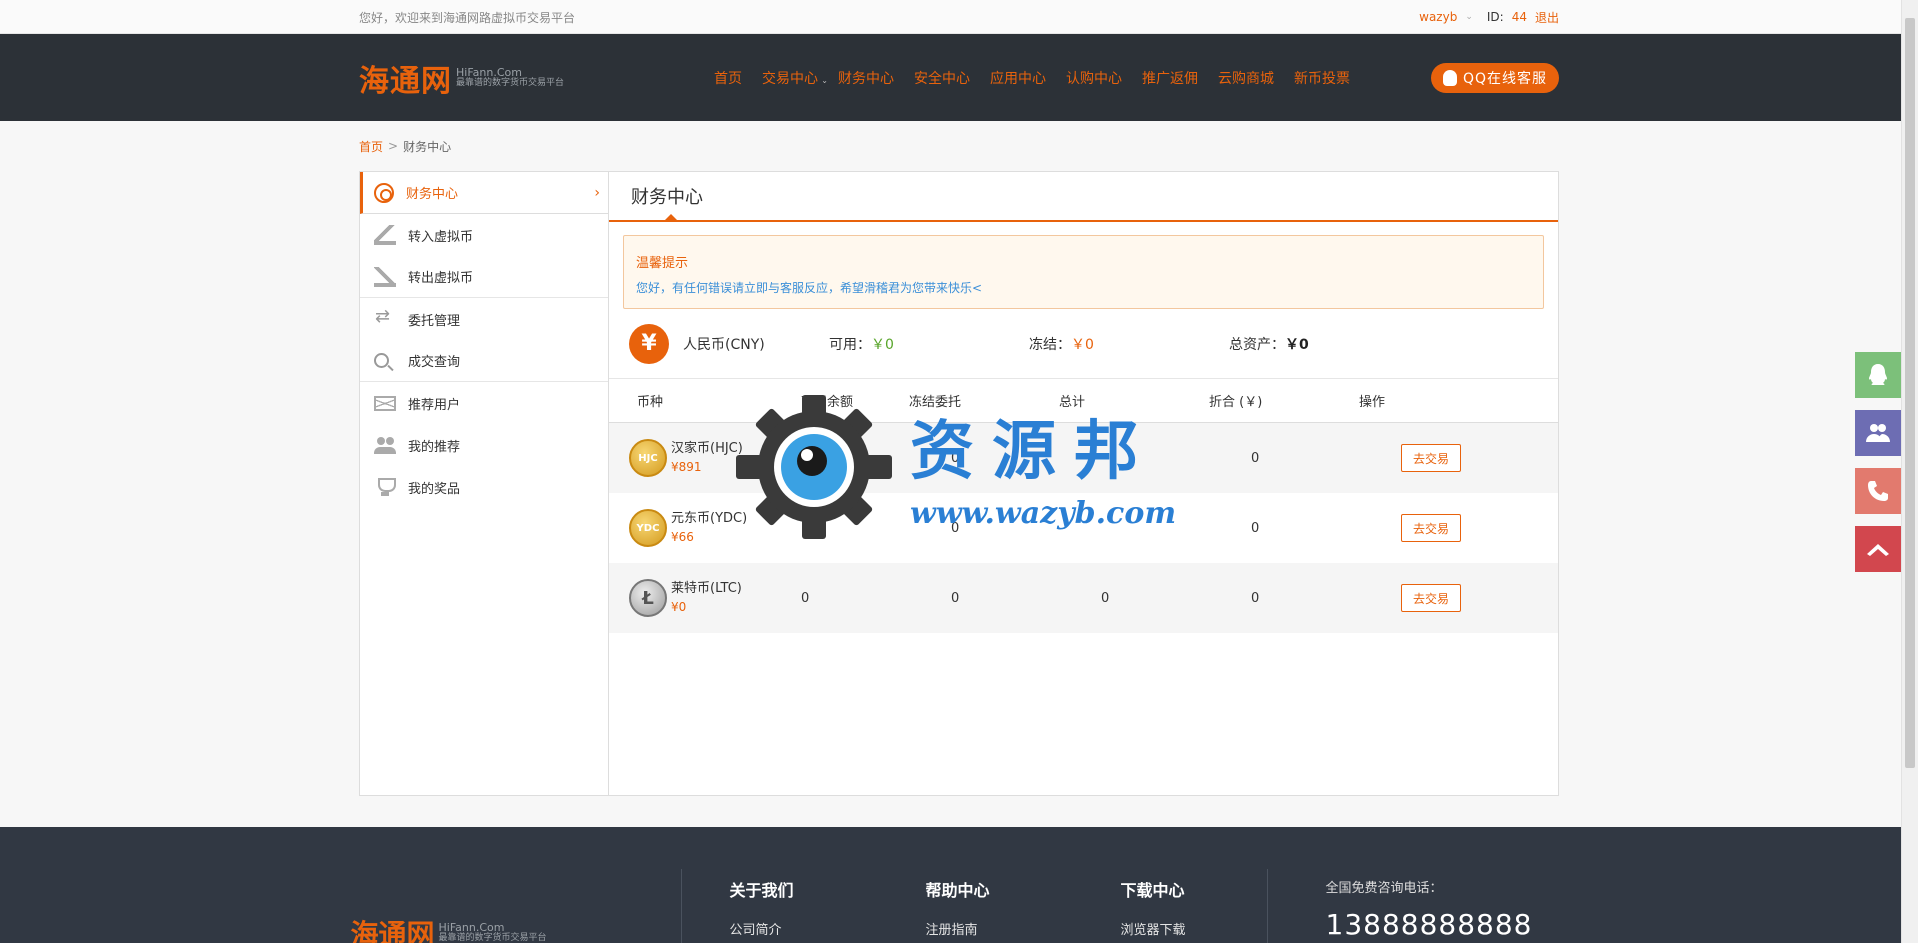 This screenshot has width=1918, height=943. I want to click on mail-icon, so click(385, 403).